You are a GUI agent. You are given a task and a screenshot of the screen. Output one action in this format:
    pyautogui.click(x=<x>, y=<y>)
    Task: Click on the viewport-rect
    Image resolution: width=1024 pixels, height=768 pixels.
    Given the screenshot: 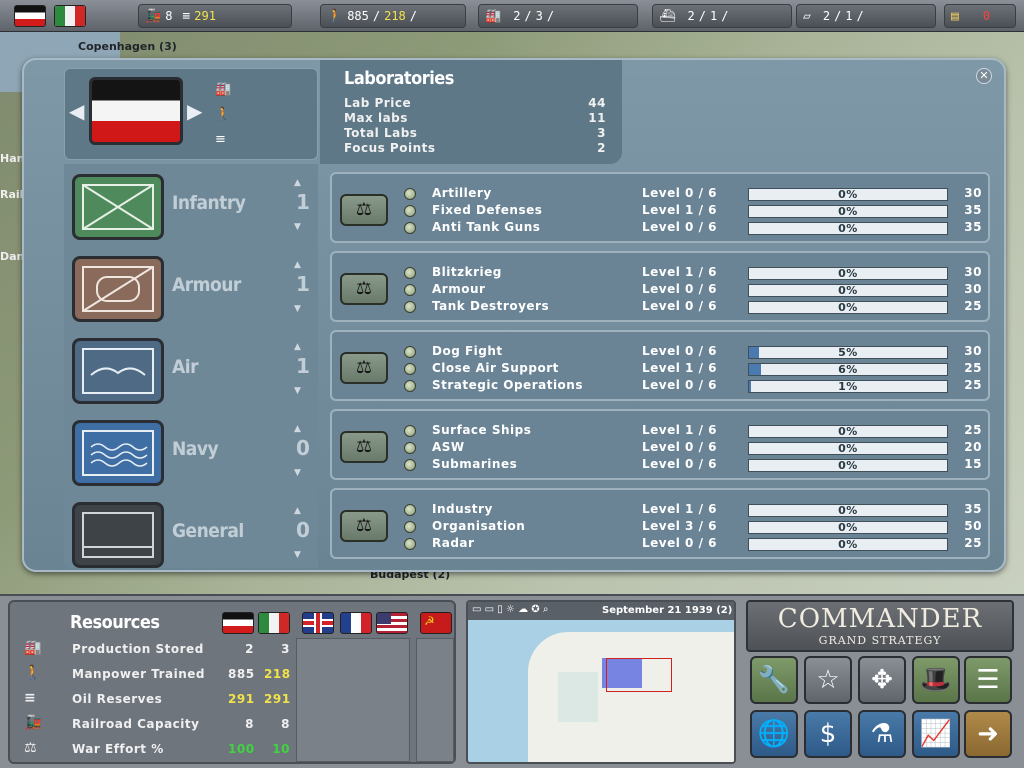 What is the action you would take?
    pyautogui.click(x=639, y=675)
    